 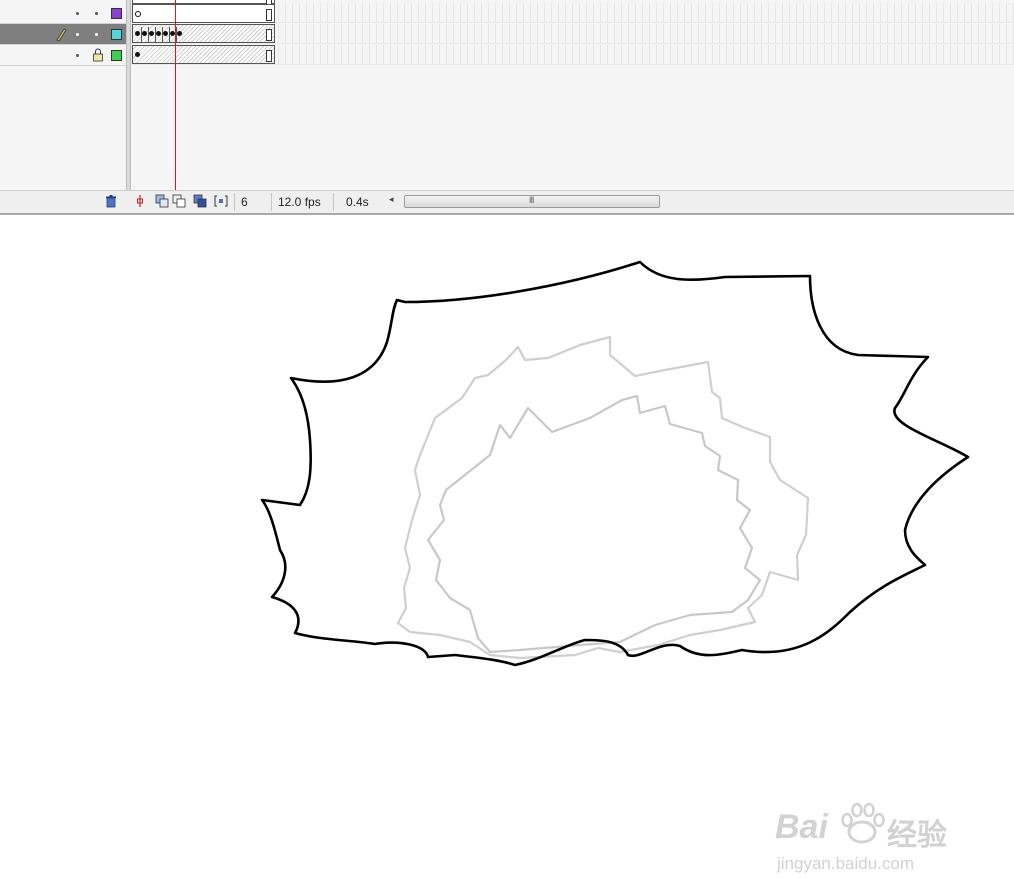 I want to click on watermark-url: jingyan.baidu.com, so click(x=846, y=863).